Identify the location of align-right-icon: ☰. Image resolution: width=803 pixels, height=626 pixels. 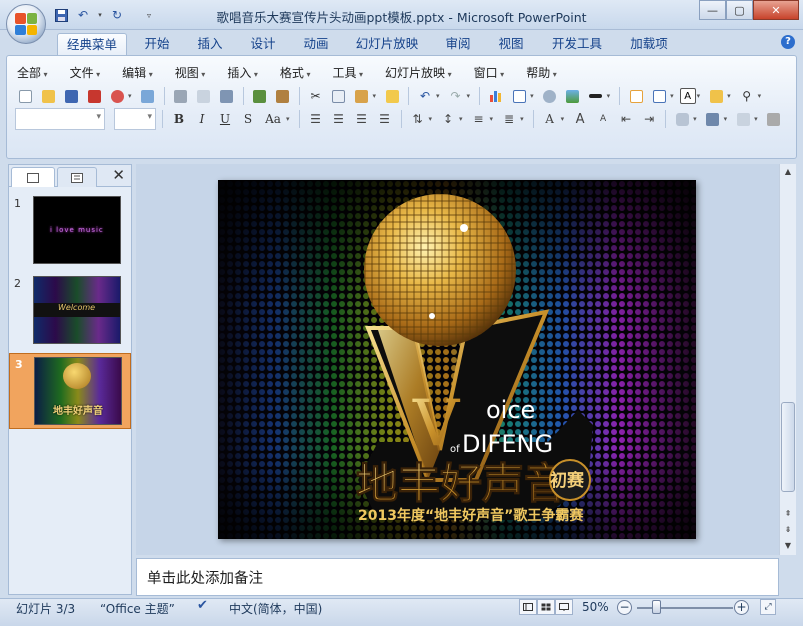
(362, 119).